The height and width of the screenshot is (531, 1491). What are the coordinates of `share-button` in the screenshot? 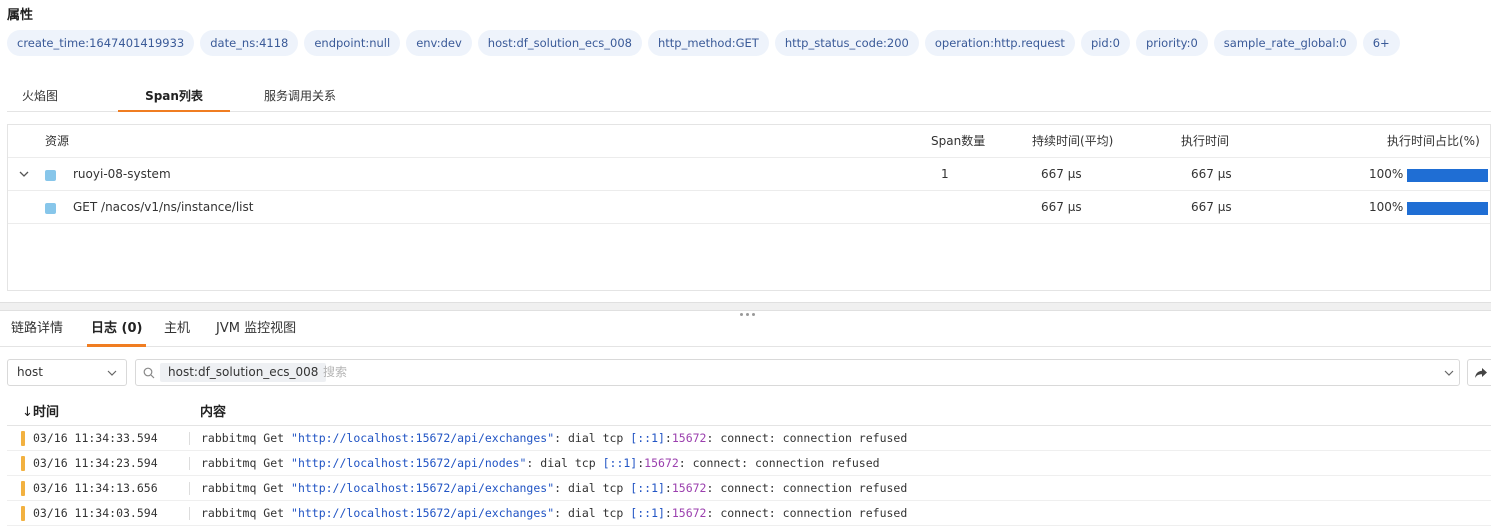 It's located at (1479, 372).